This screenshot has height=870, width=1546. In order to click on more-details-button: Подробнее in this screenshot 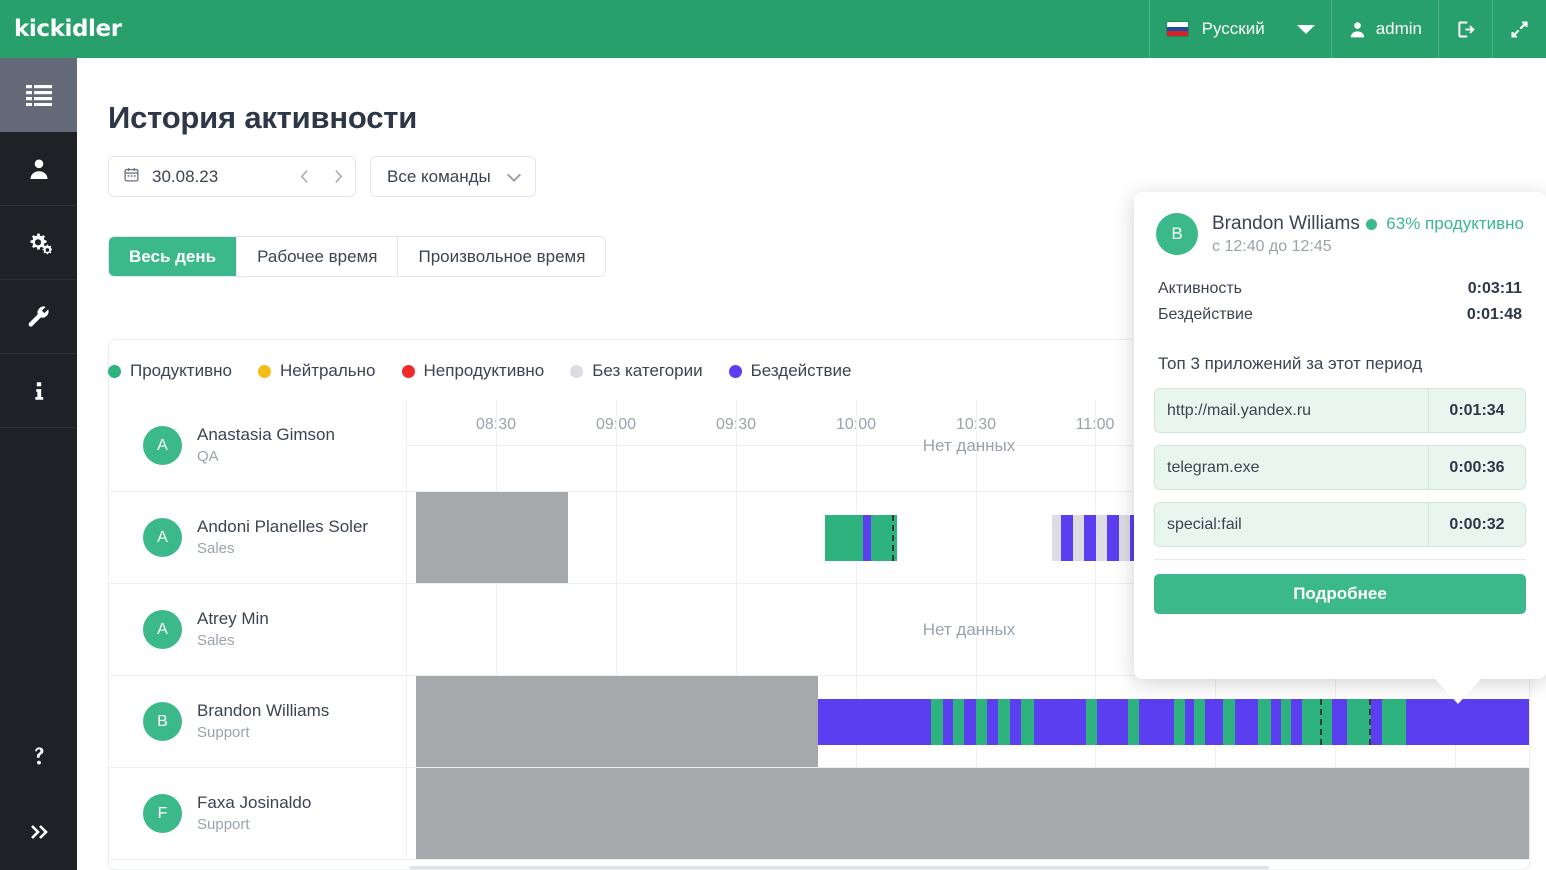, I will do `click(1340, 594)`.